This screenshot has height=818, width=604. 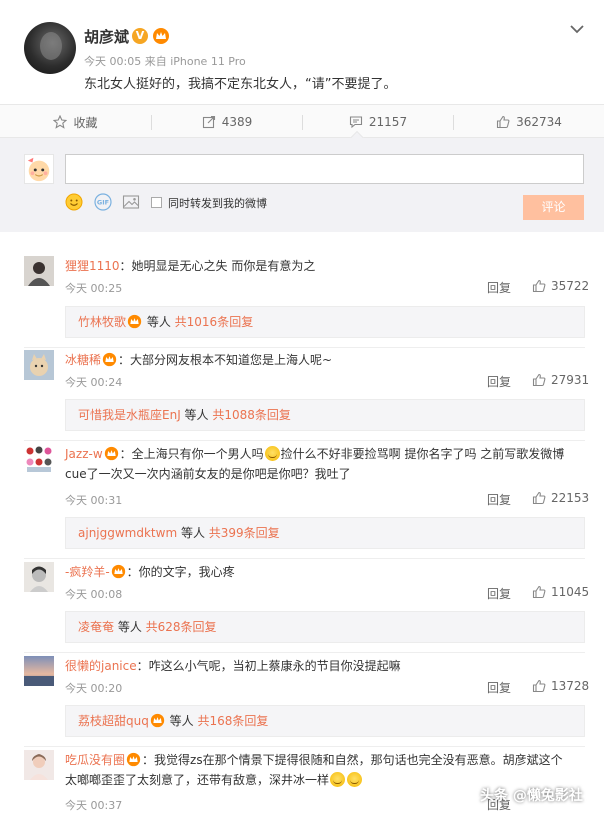 I want to click on comment-input, so click(x=324, y=169).